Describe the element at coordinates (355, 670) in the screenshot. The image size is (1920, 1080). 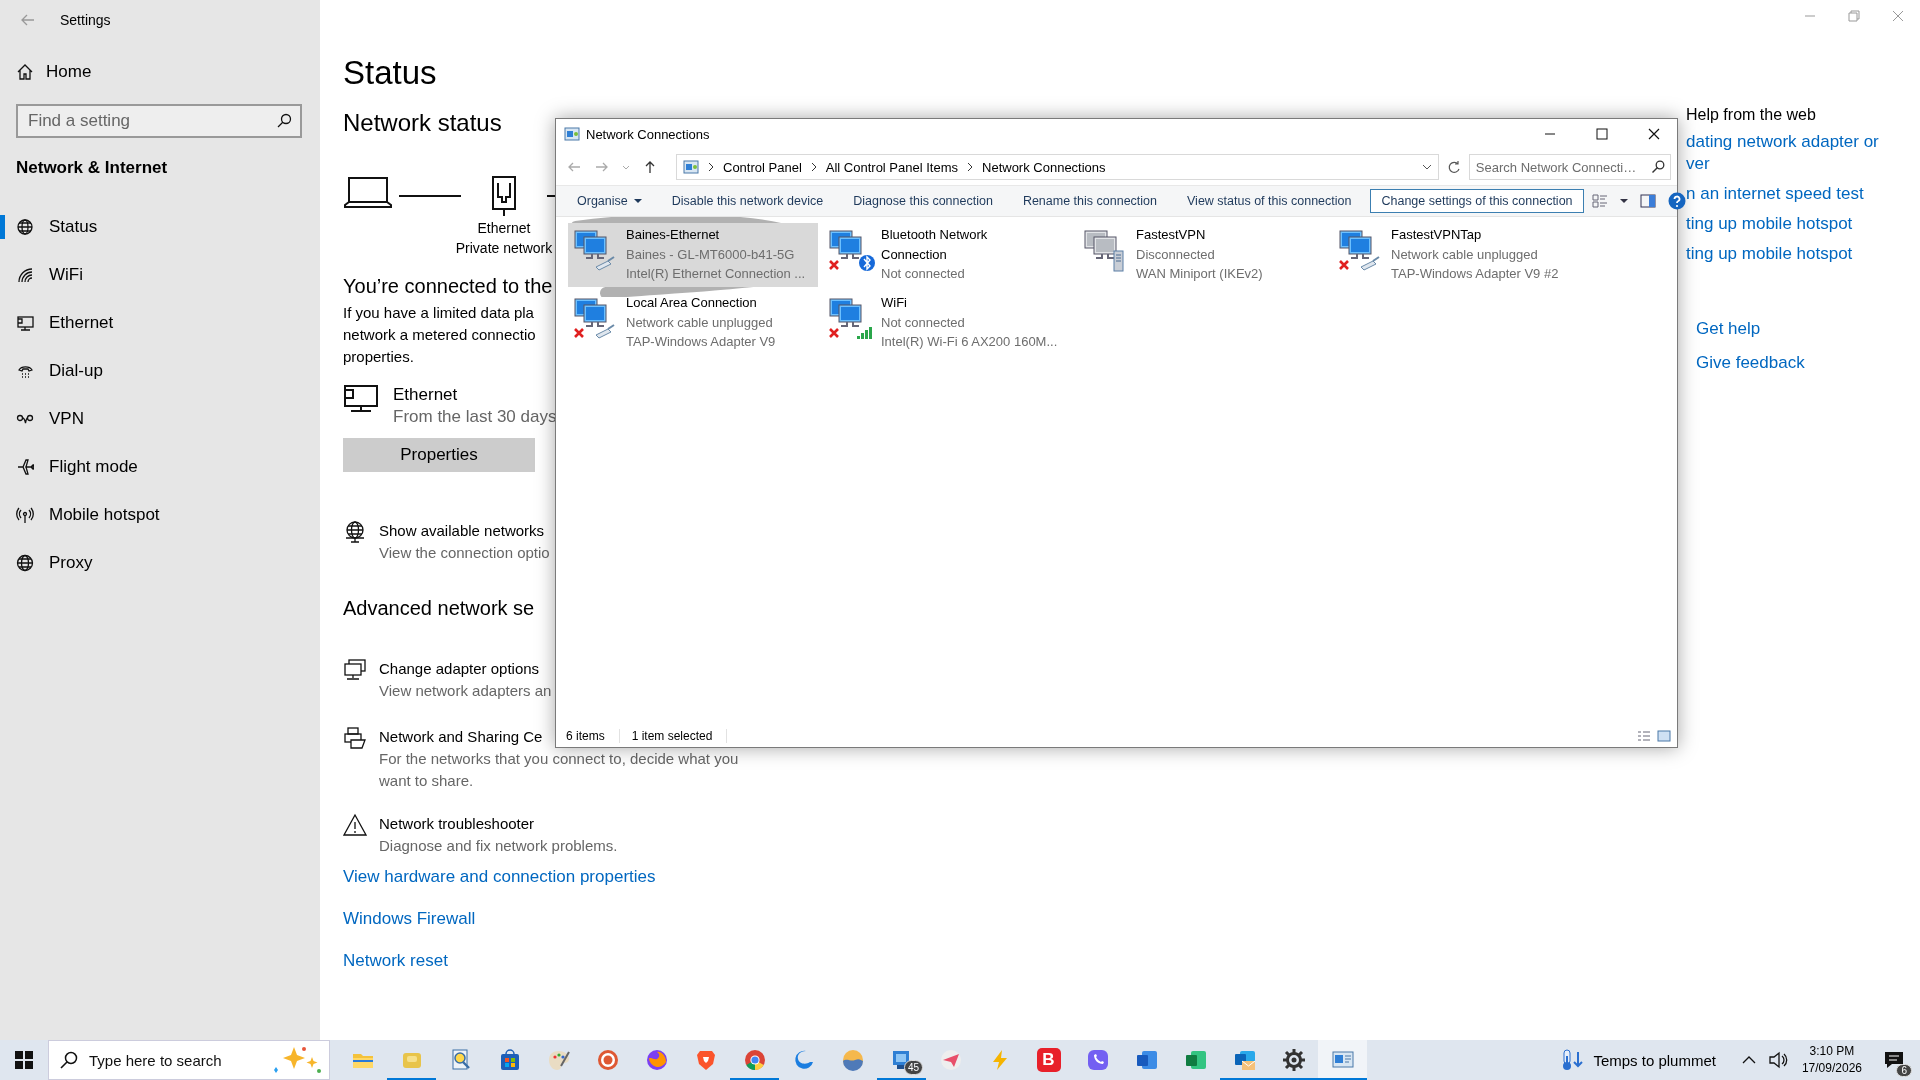
I see `monitors-icon` at that location.